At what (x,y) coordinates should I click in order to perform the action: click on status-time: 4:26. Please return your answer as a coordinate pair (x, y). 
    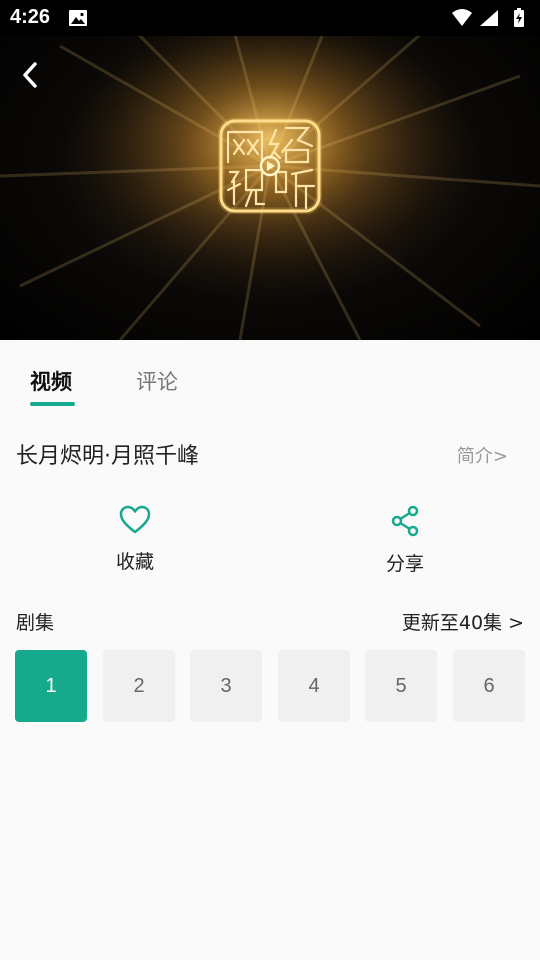
    Looking at the image, I should click on (30, 17).